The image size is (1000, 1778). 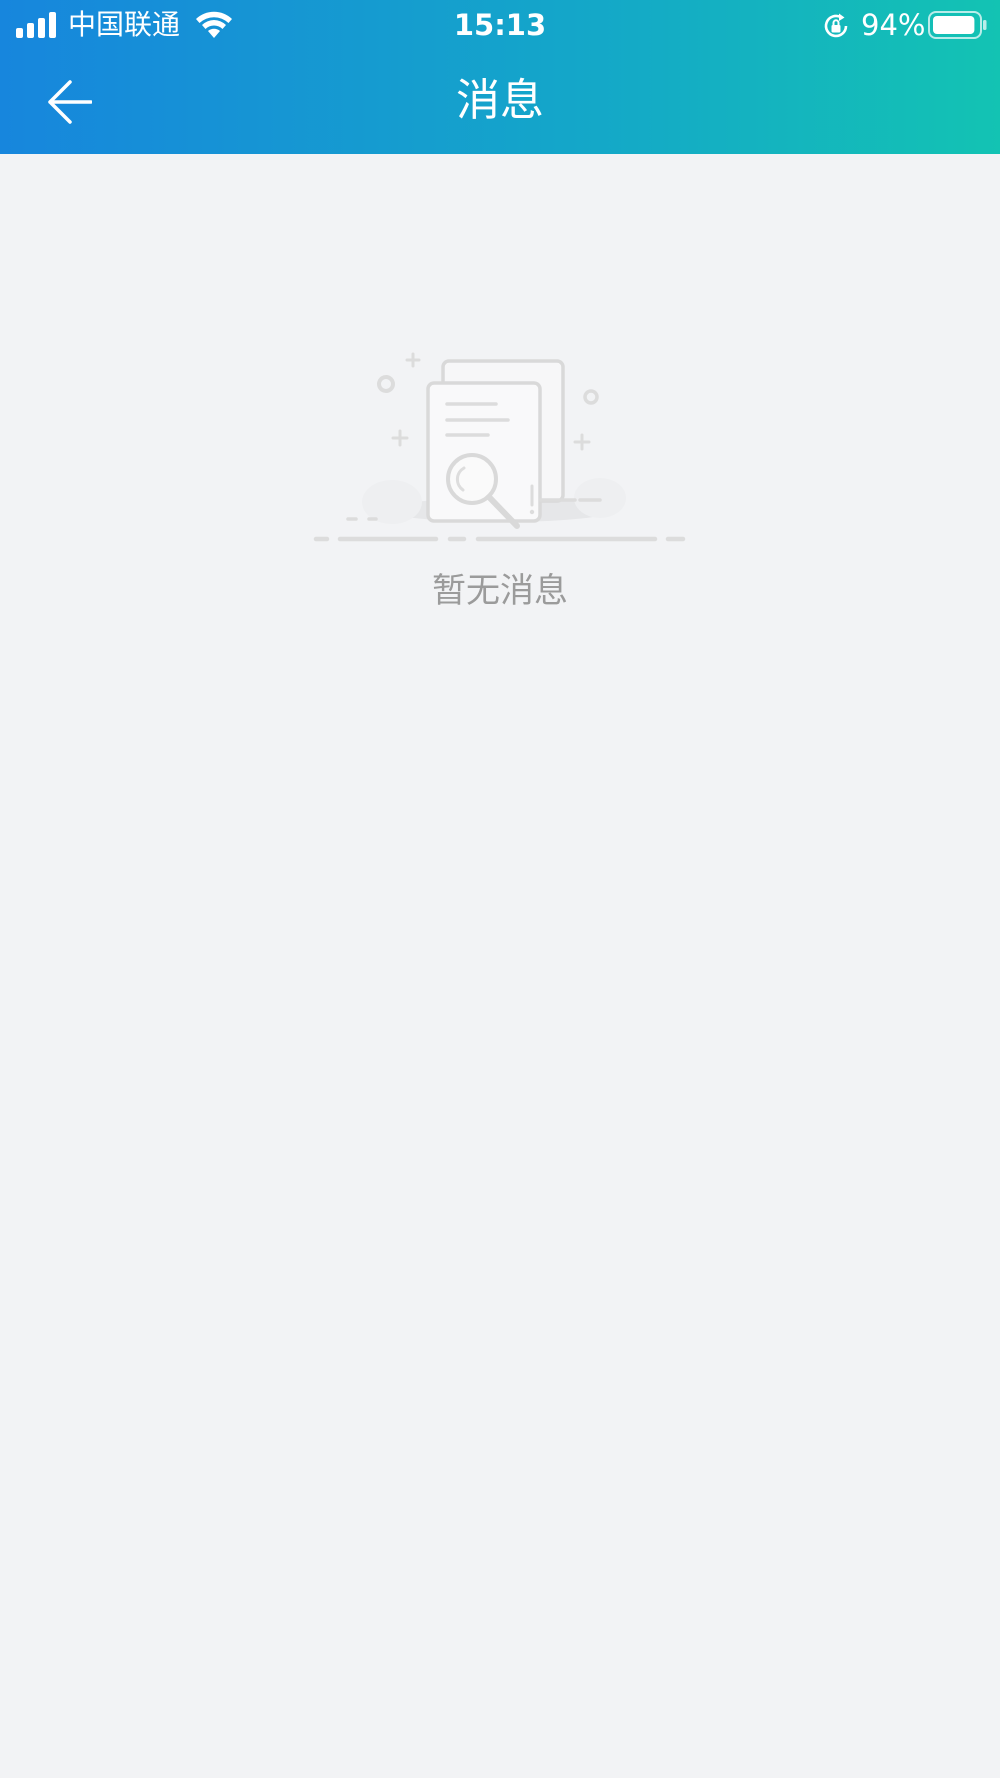 What do you see at coordinates (957, 25) in the screenshot?
I see `battery-icon` at bounding box center [957, 25].